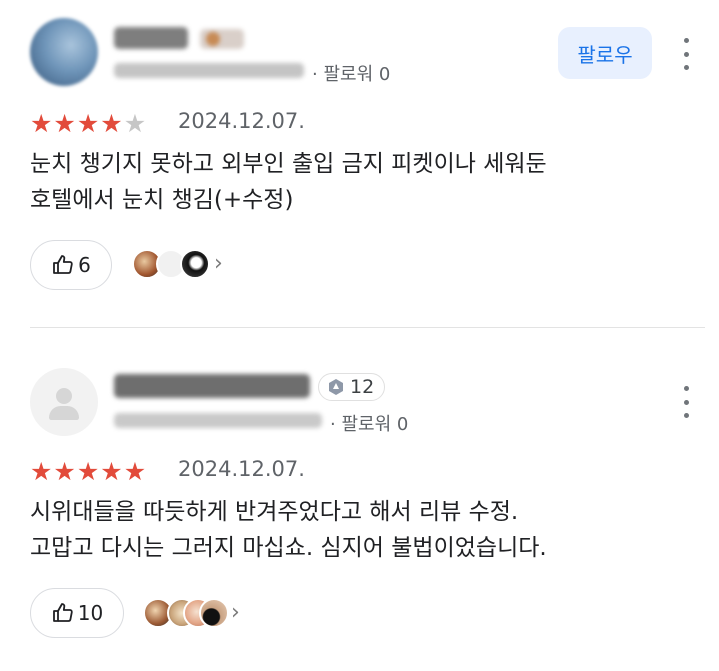 The image size is (719, 671). What do you see at coordinates (367, 327) in the screenshot?
I see `review-divider` at bounding box center [367, 327].